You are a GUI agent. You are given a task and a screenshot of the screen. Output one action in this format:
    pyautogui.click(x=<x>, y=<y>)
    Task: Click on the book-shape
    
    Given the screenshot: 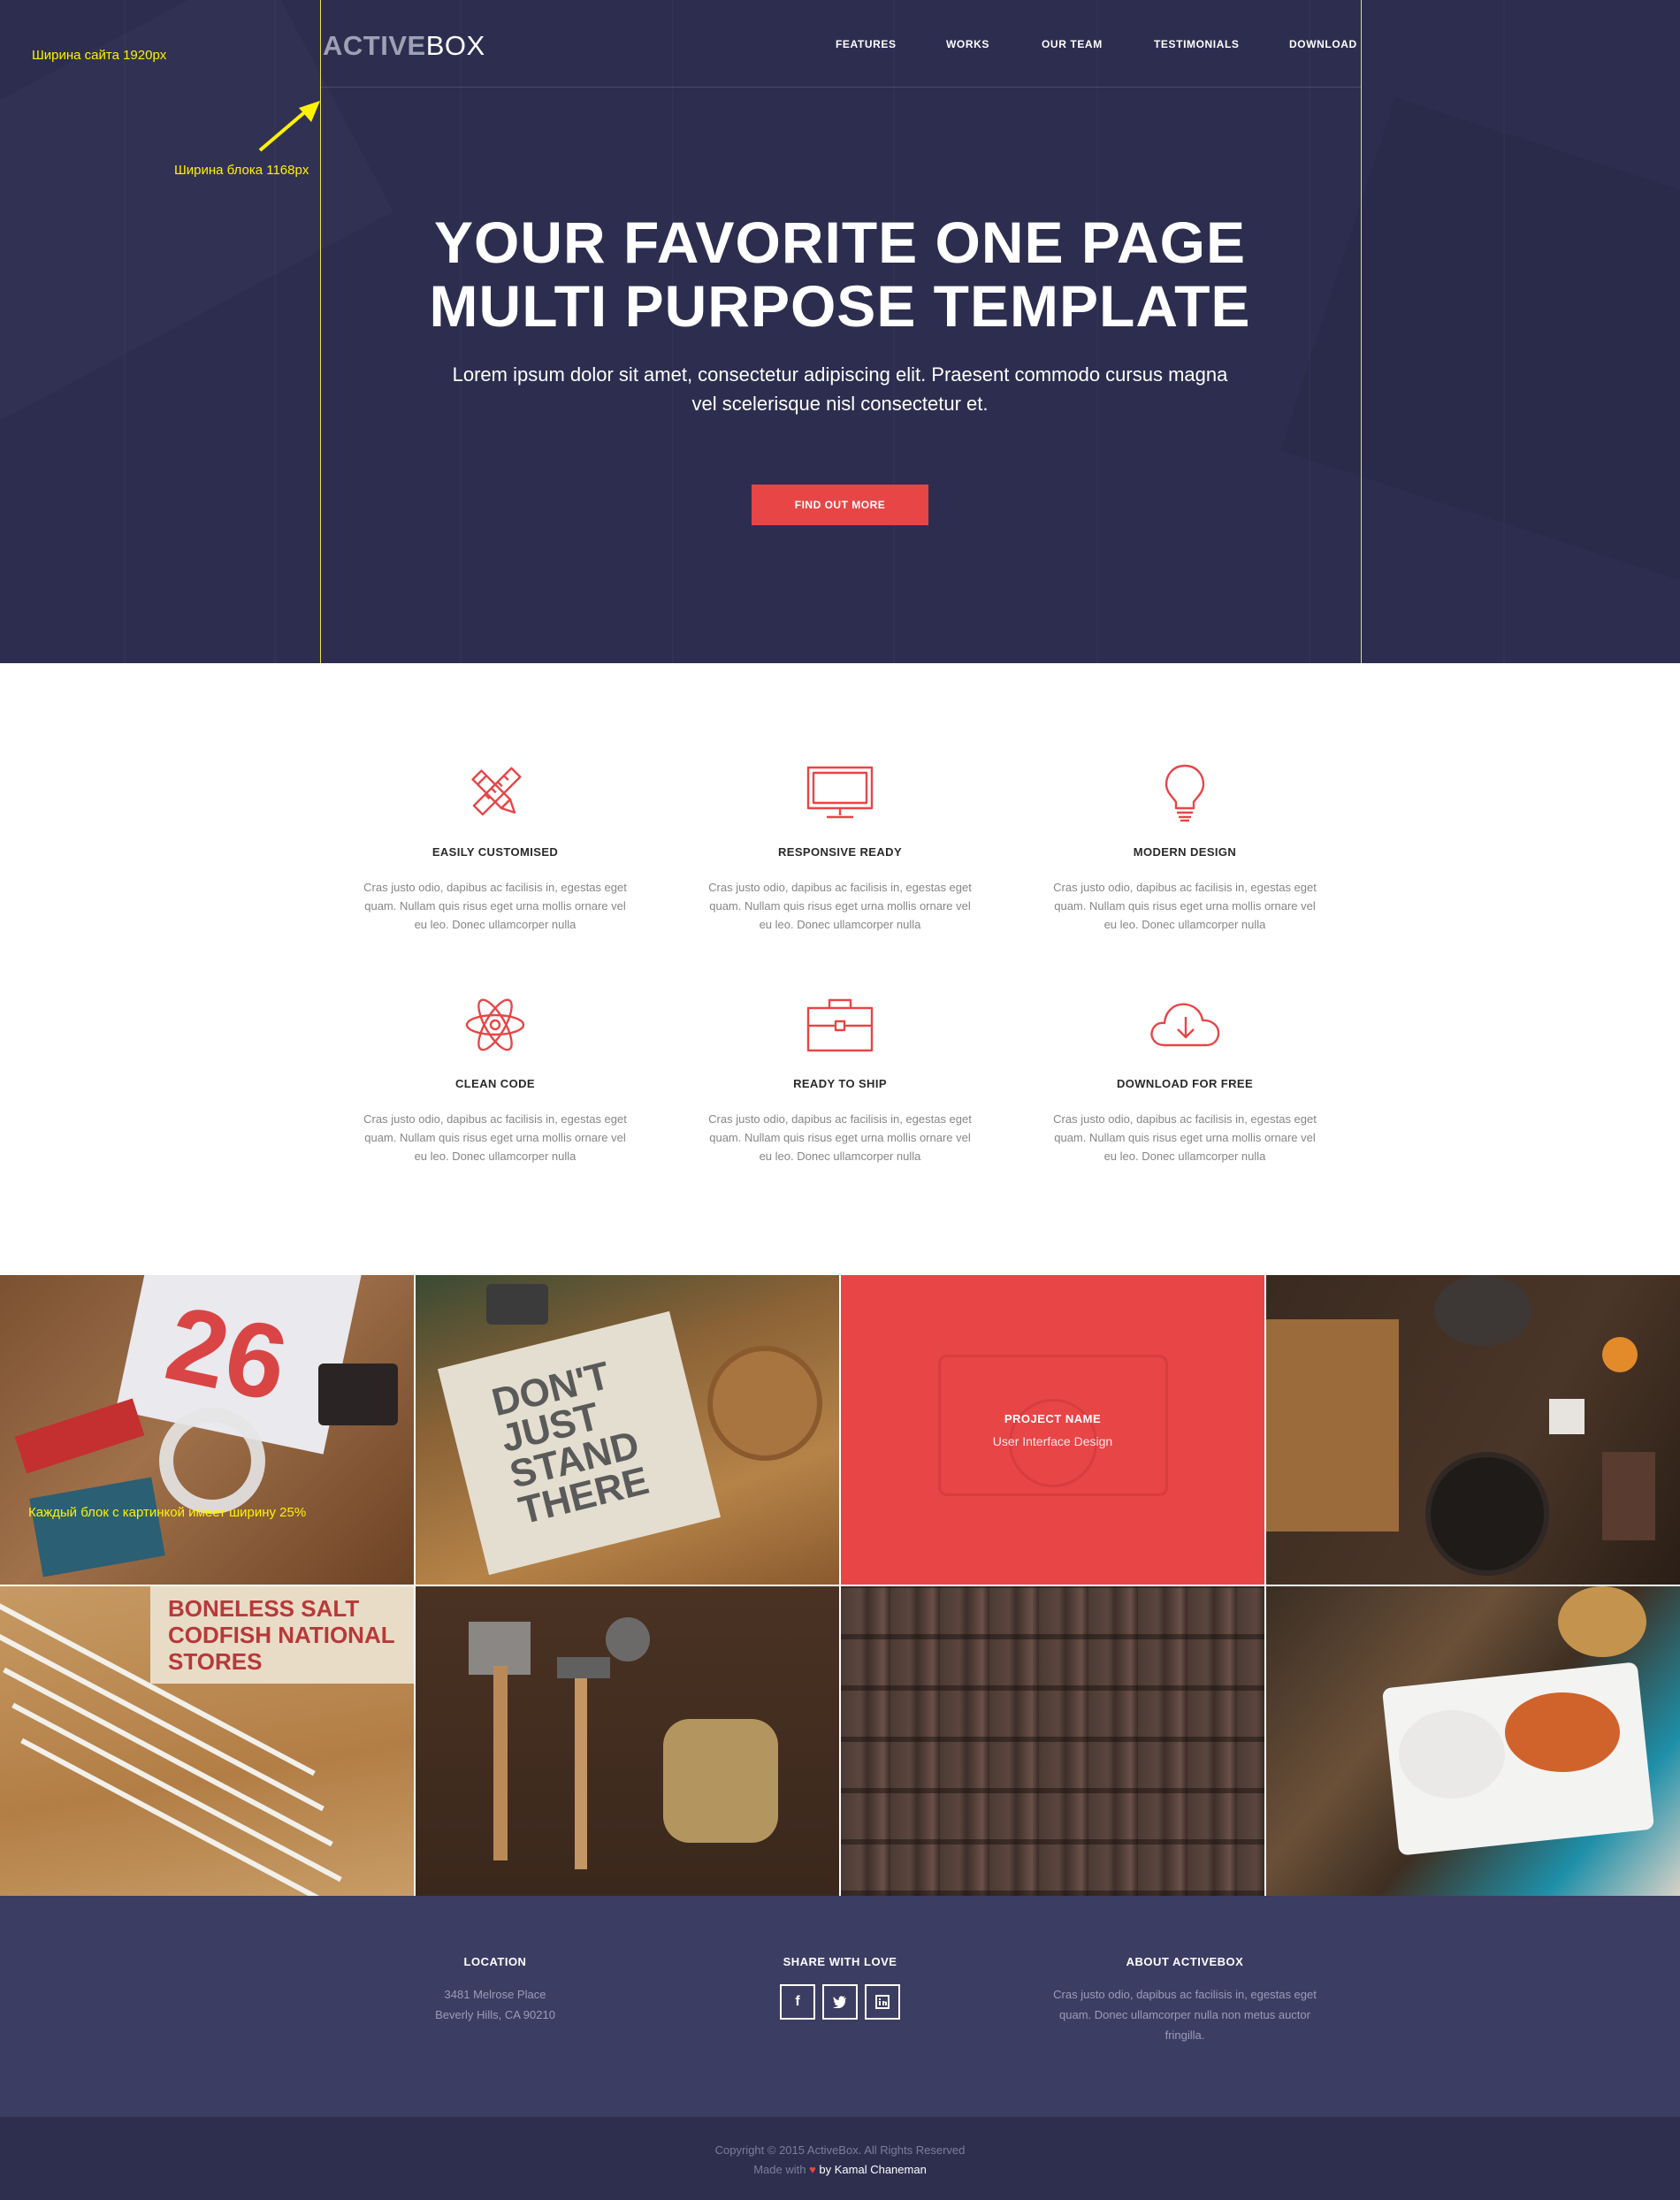 What is the action you would take?
    pyautogui.click(x=97, y=1527)
    